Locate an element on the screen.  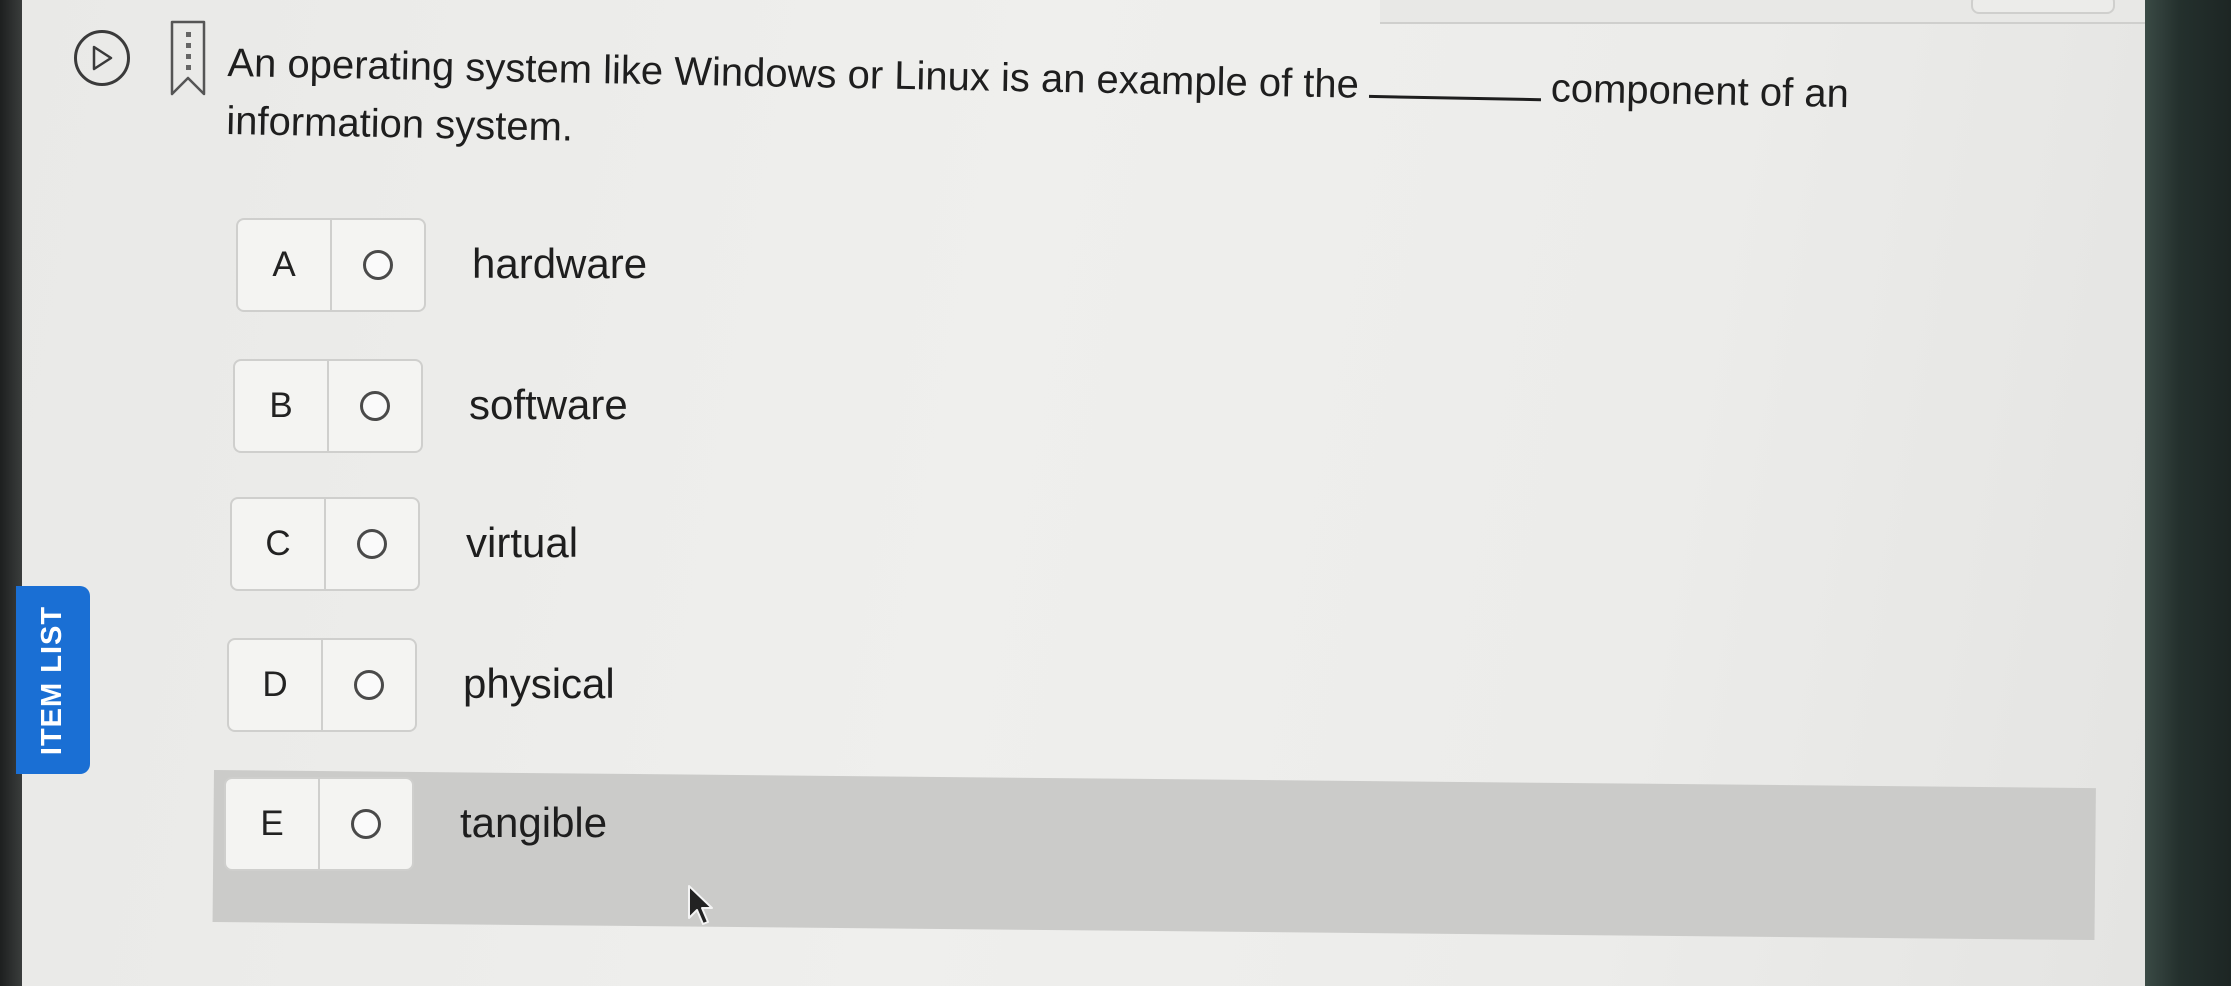
bookmark-flag-icon is located at coordinates (188, 58).